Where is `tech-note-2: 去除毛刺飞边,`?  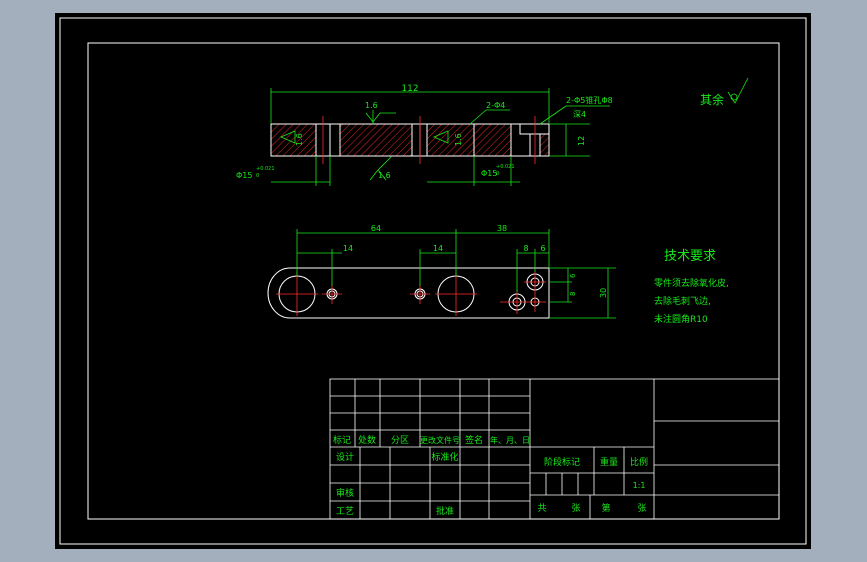 tech-note-2: 去除毛刺飞边, is located at coordinates (682, 301).